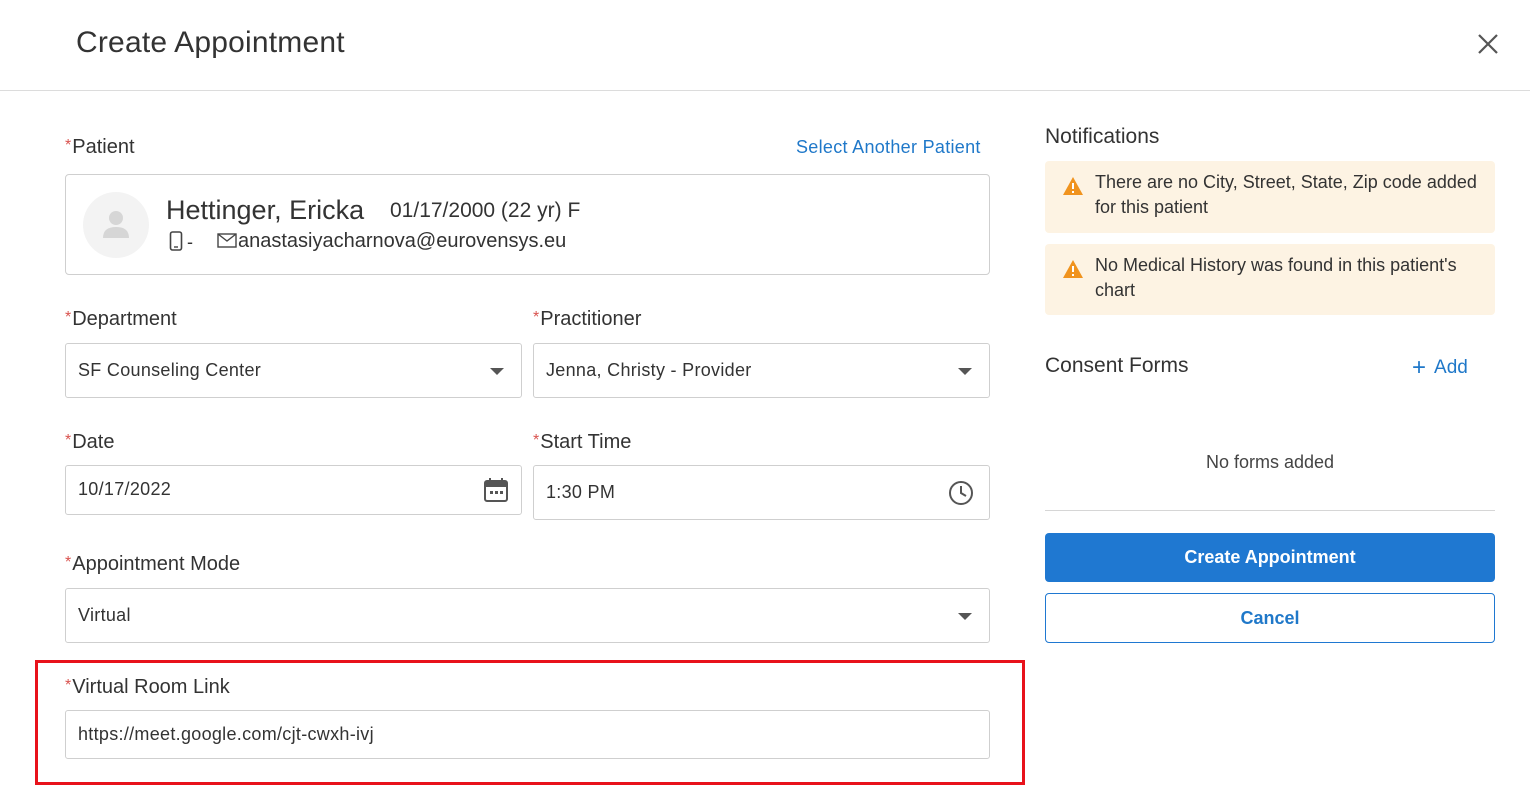  I want to click on appointment-mode-value: Virtual, so click(104, 615).